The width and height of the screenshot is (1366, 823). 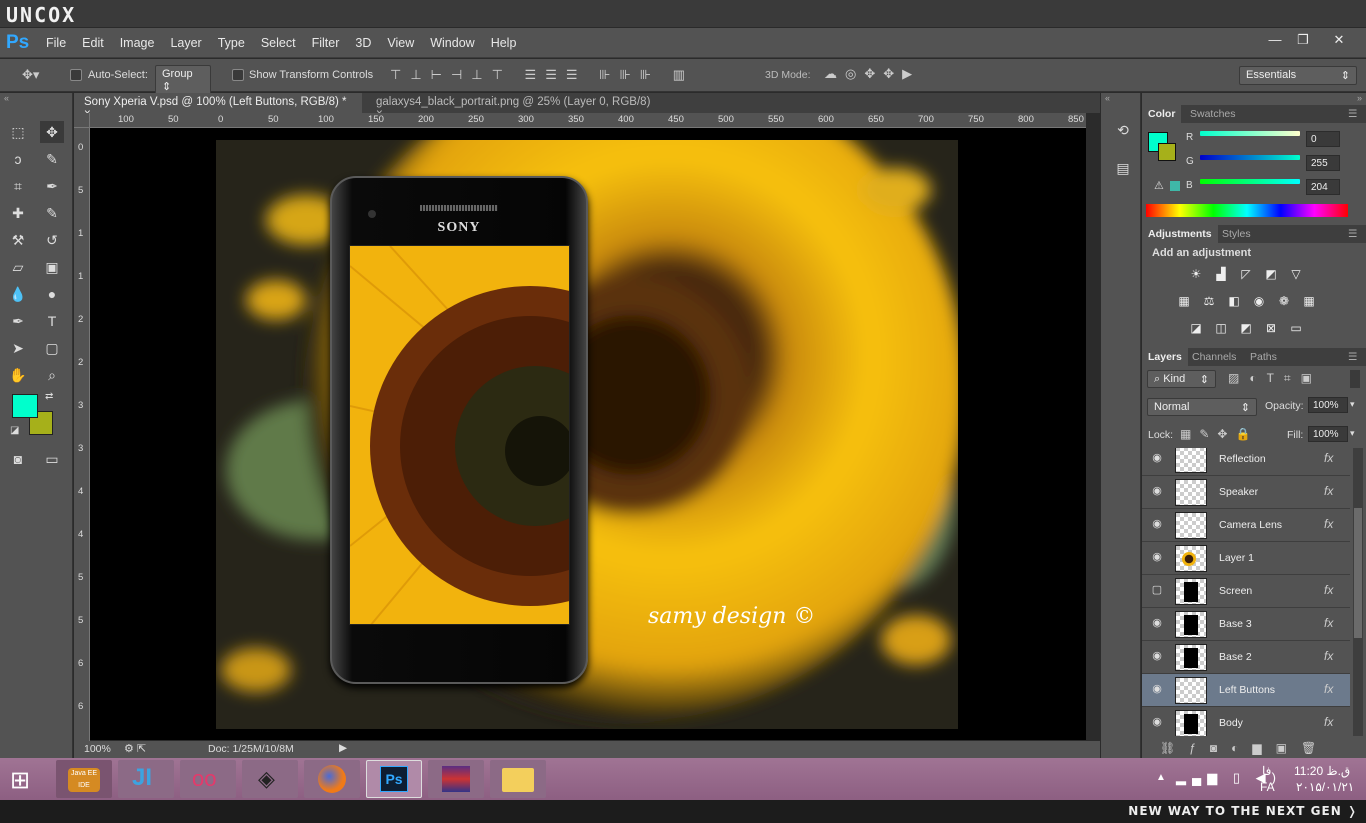 I want to click on curves-icon: ◸, so click(x=1246, y=274).